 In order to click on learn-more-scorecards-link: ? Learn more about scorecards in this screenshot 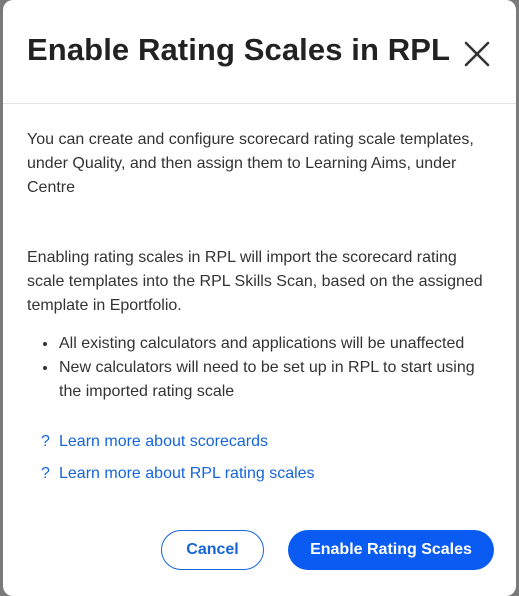, I will do `click(268, 442)`.